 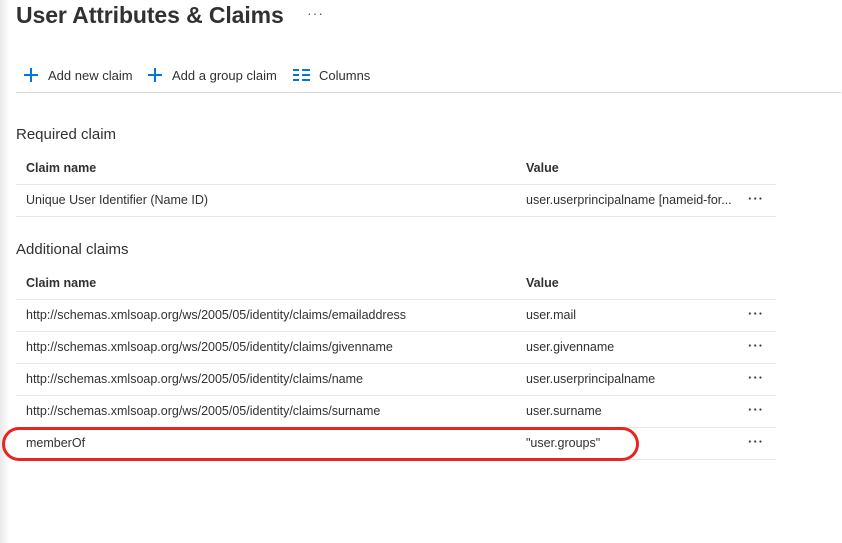 I want to click on add-new-claim-button: Add new claim, so click(x=78, y=75).